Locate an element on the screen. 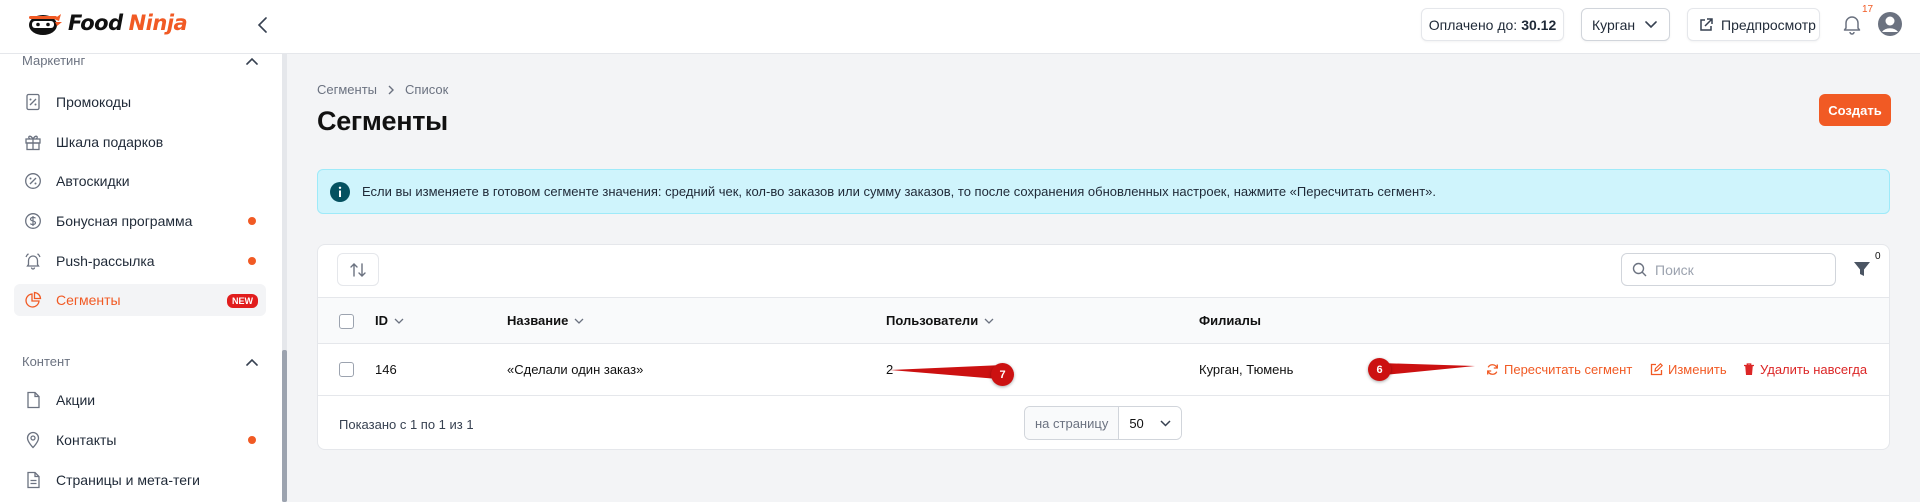  sidebar-section-marketing: Маркетинг is located at coordinates (140, 61).